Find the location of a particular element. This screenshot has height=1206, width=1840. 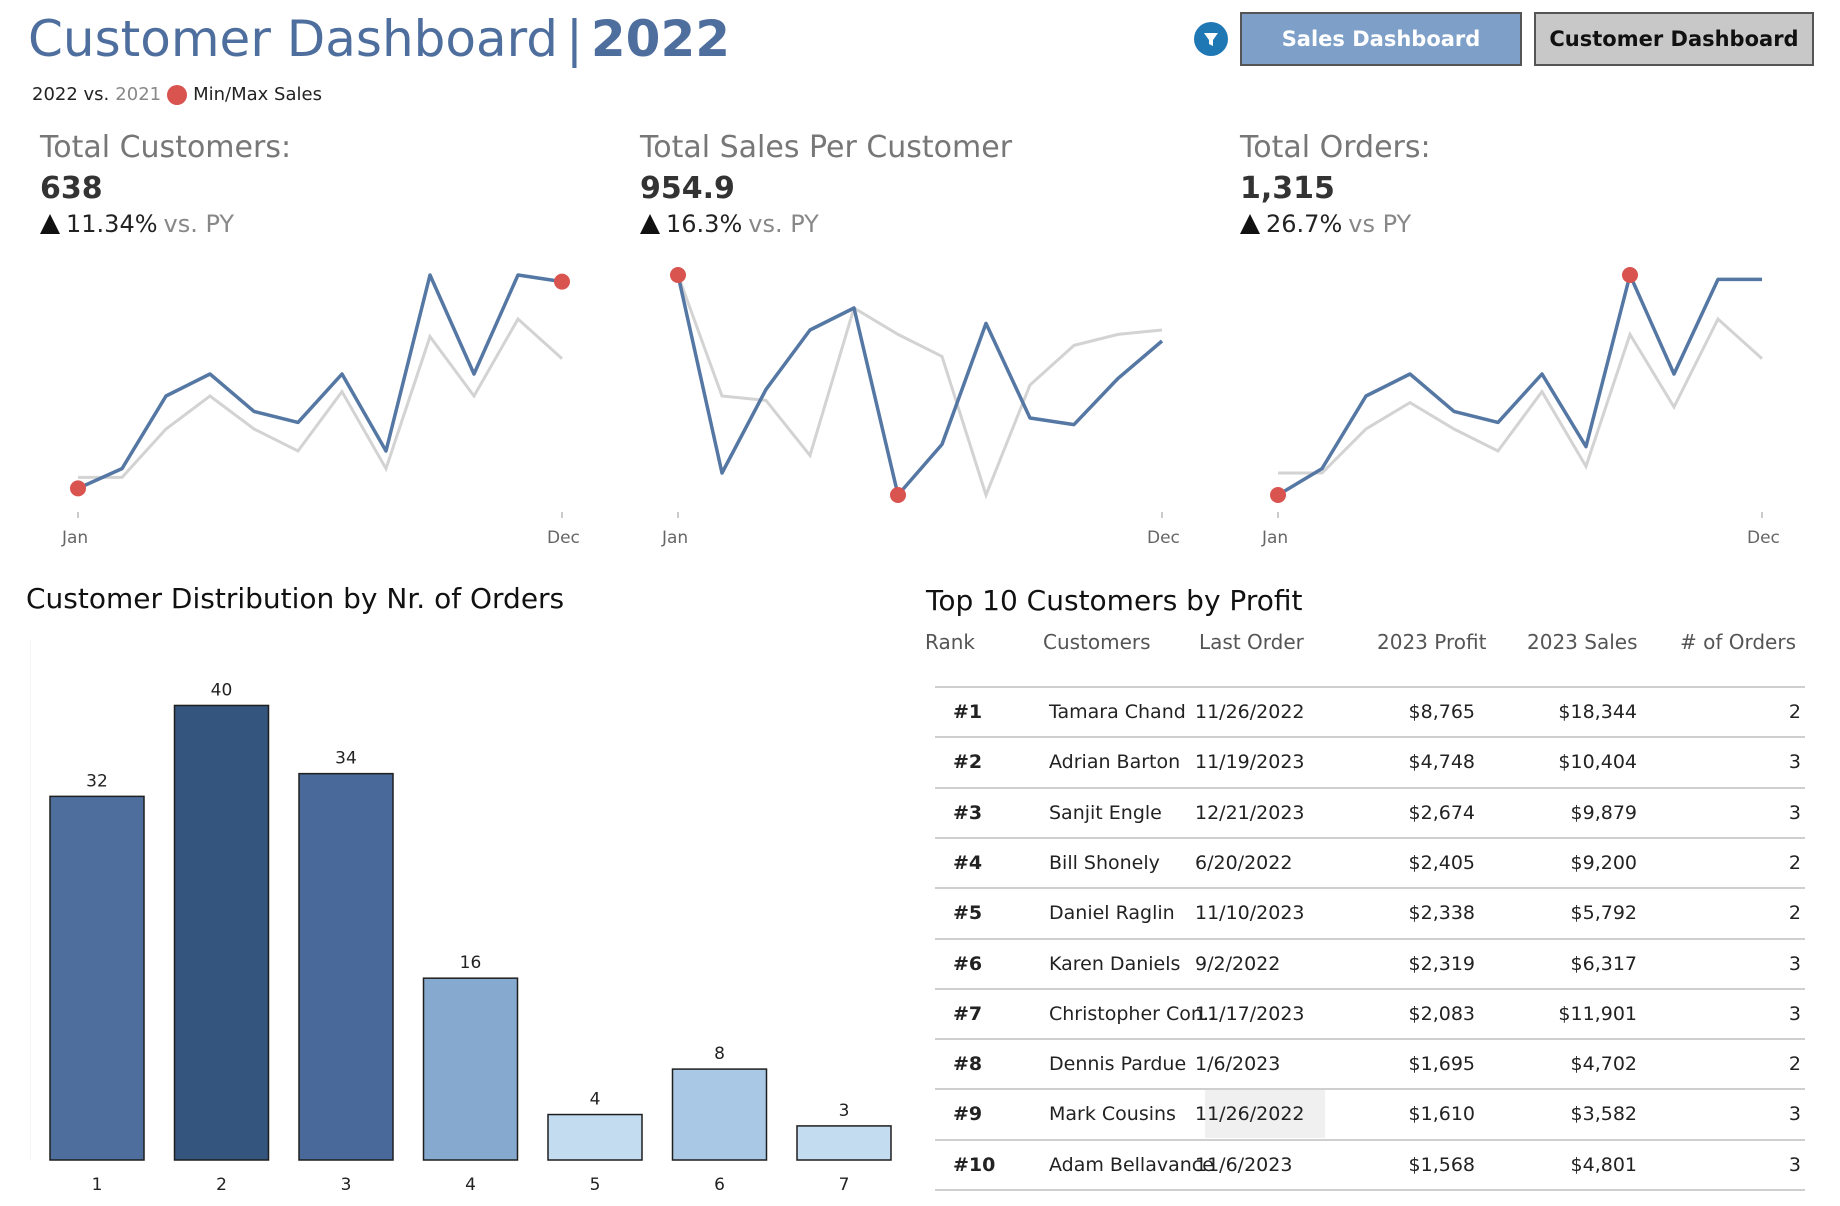

profit-cell: $2,405 is located at coordinates (1441, 862).